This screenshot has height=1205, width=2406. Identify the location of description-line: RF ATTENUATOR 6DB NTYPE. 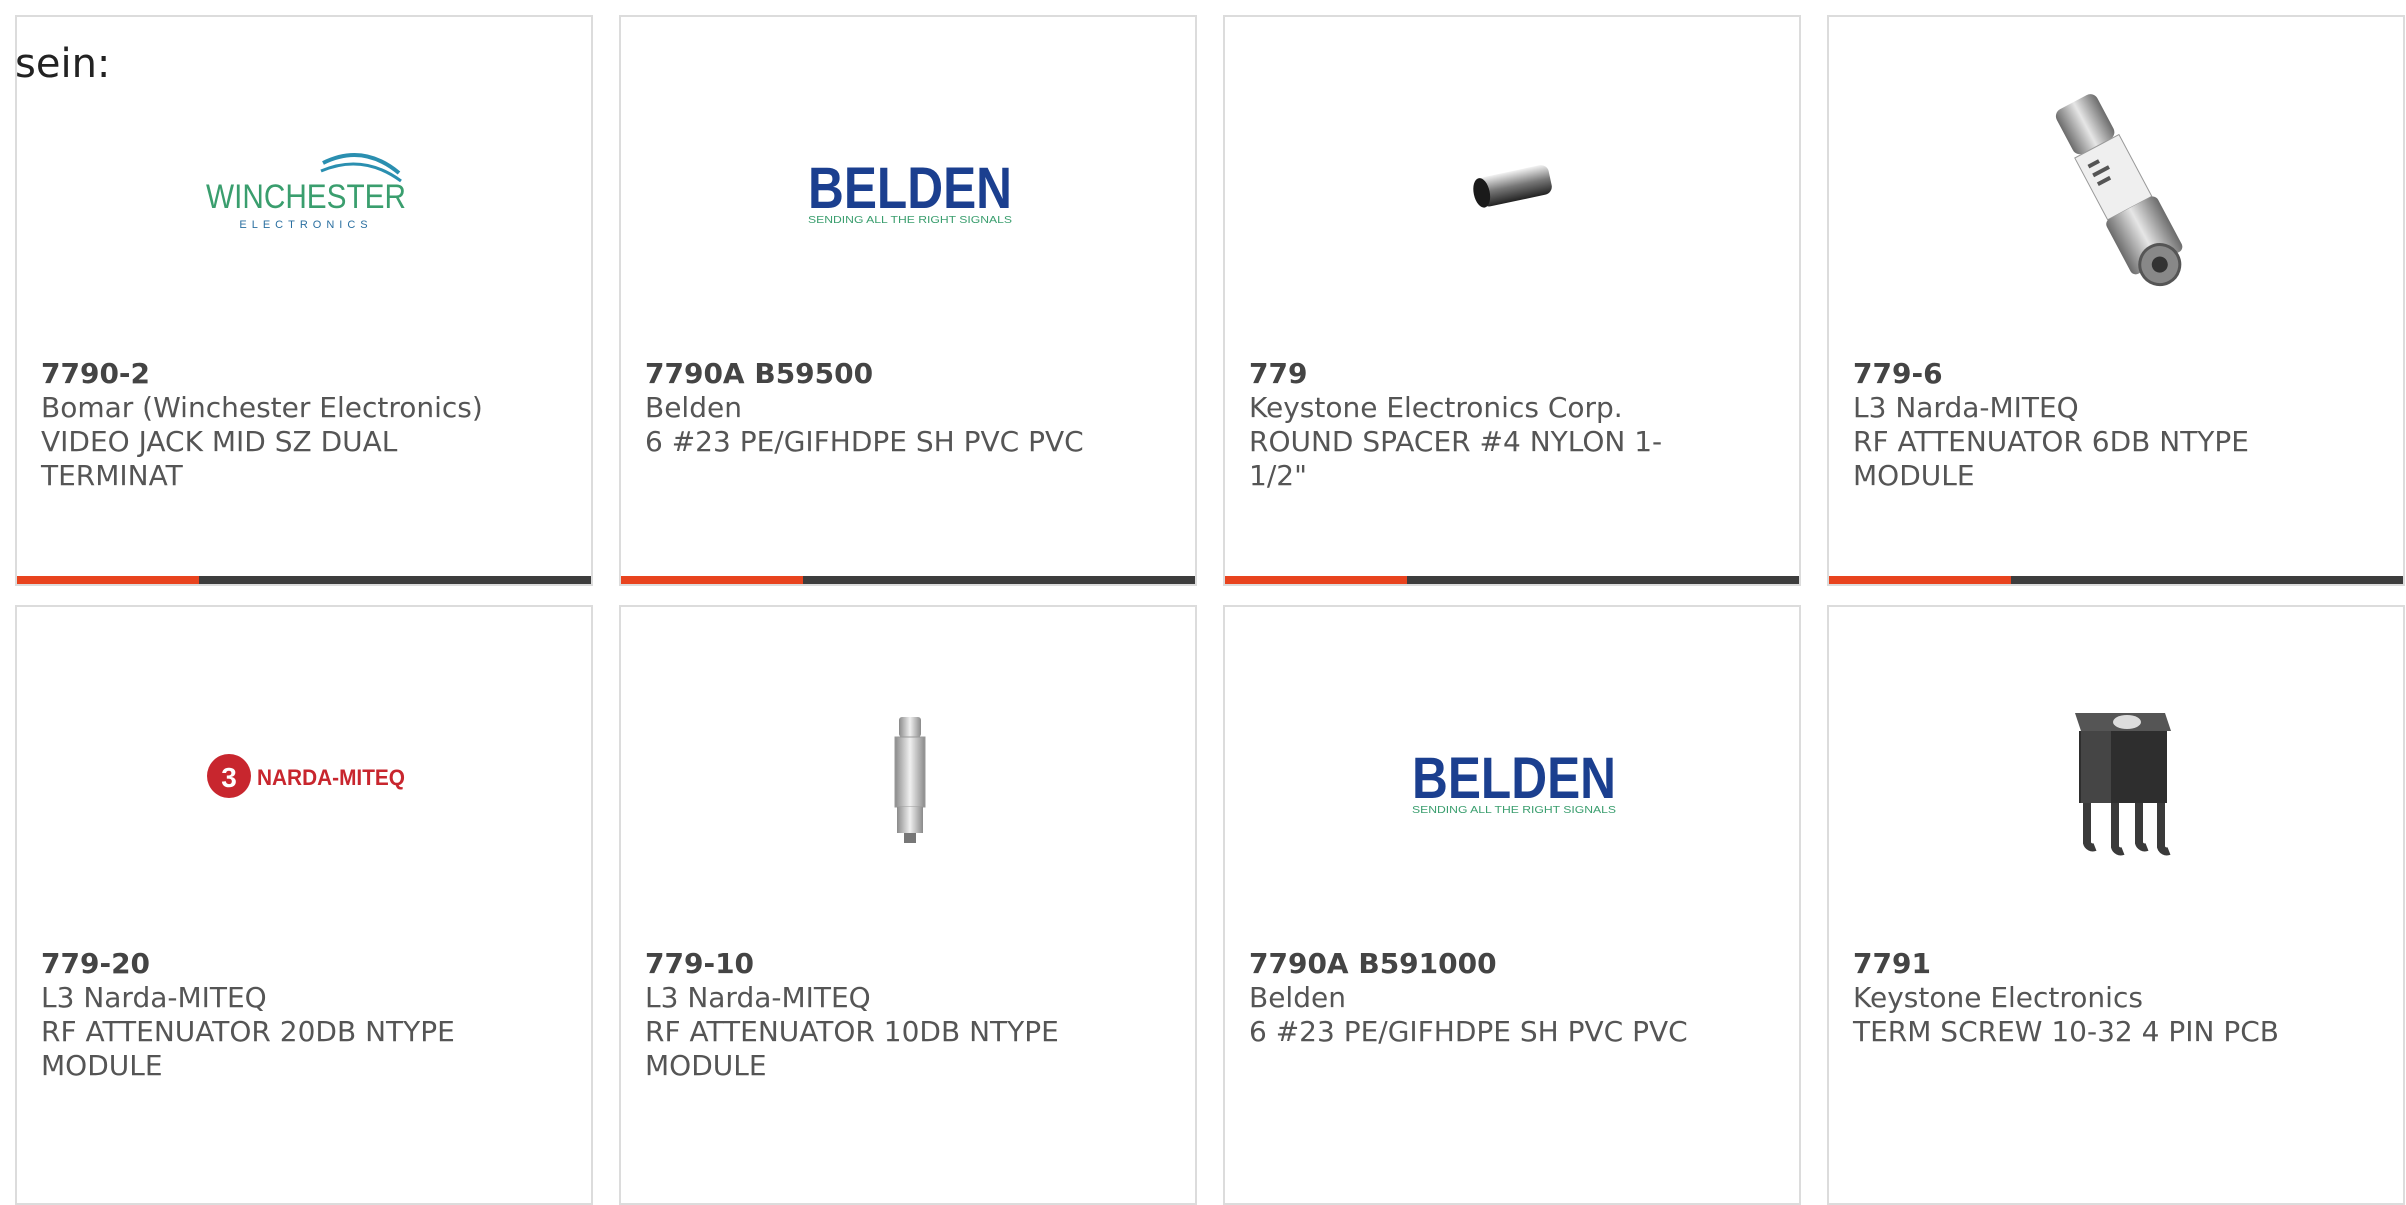
(2051, 441).